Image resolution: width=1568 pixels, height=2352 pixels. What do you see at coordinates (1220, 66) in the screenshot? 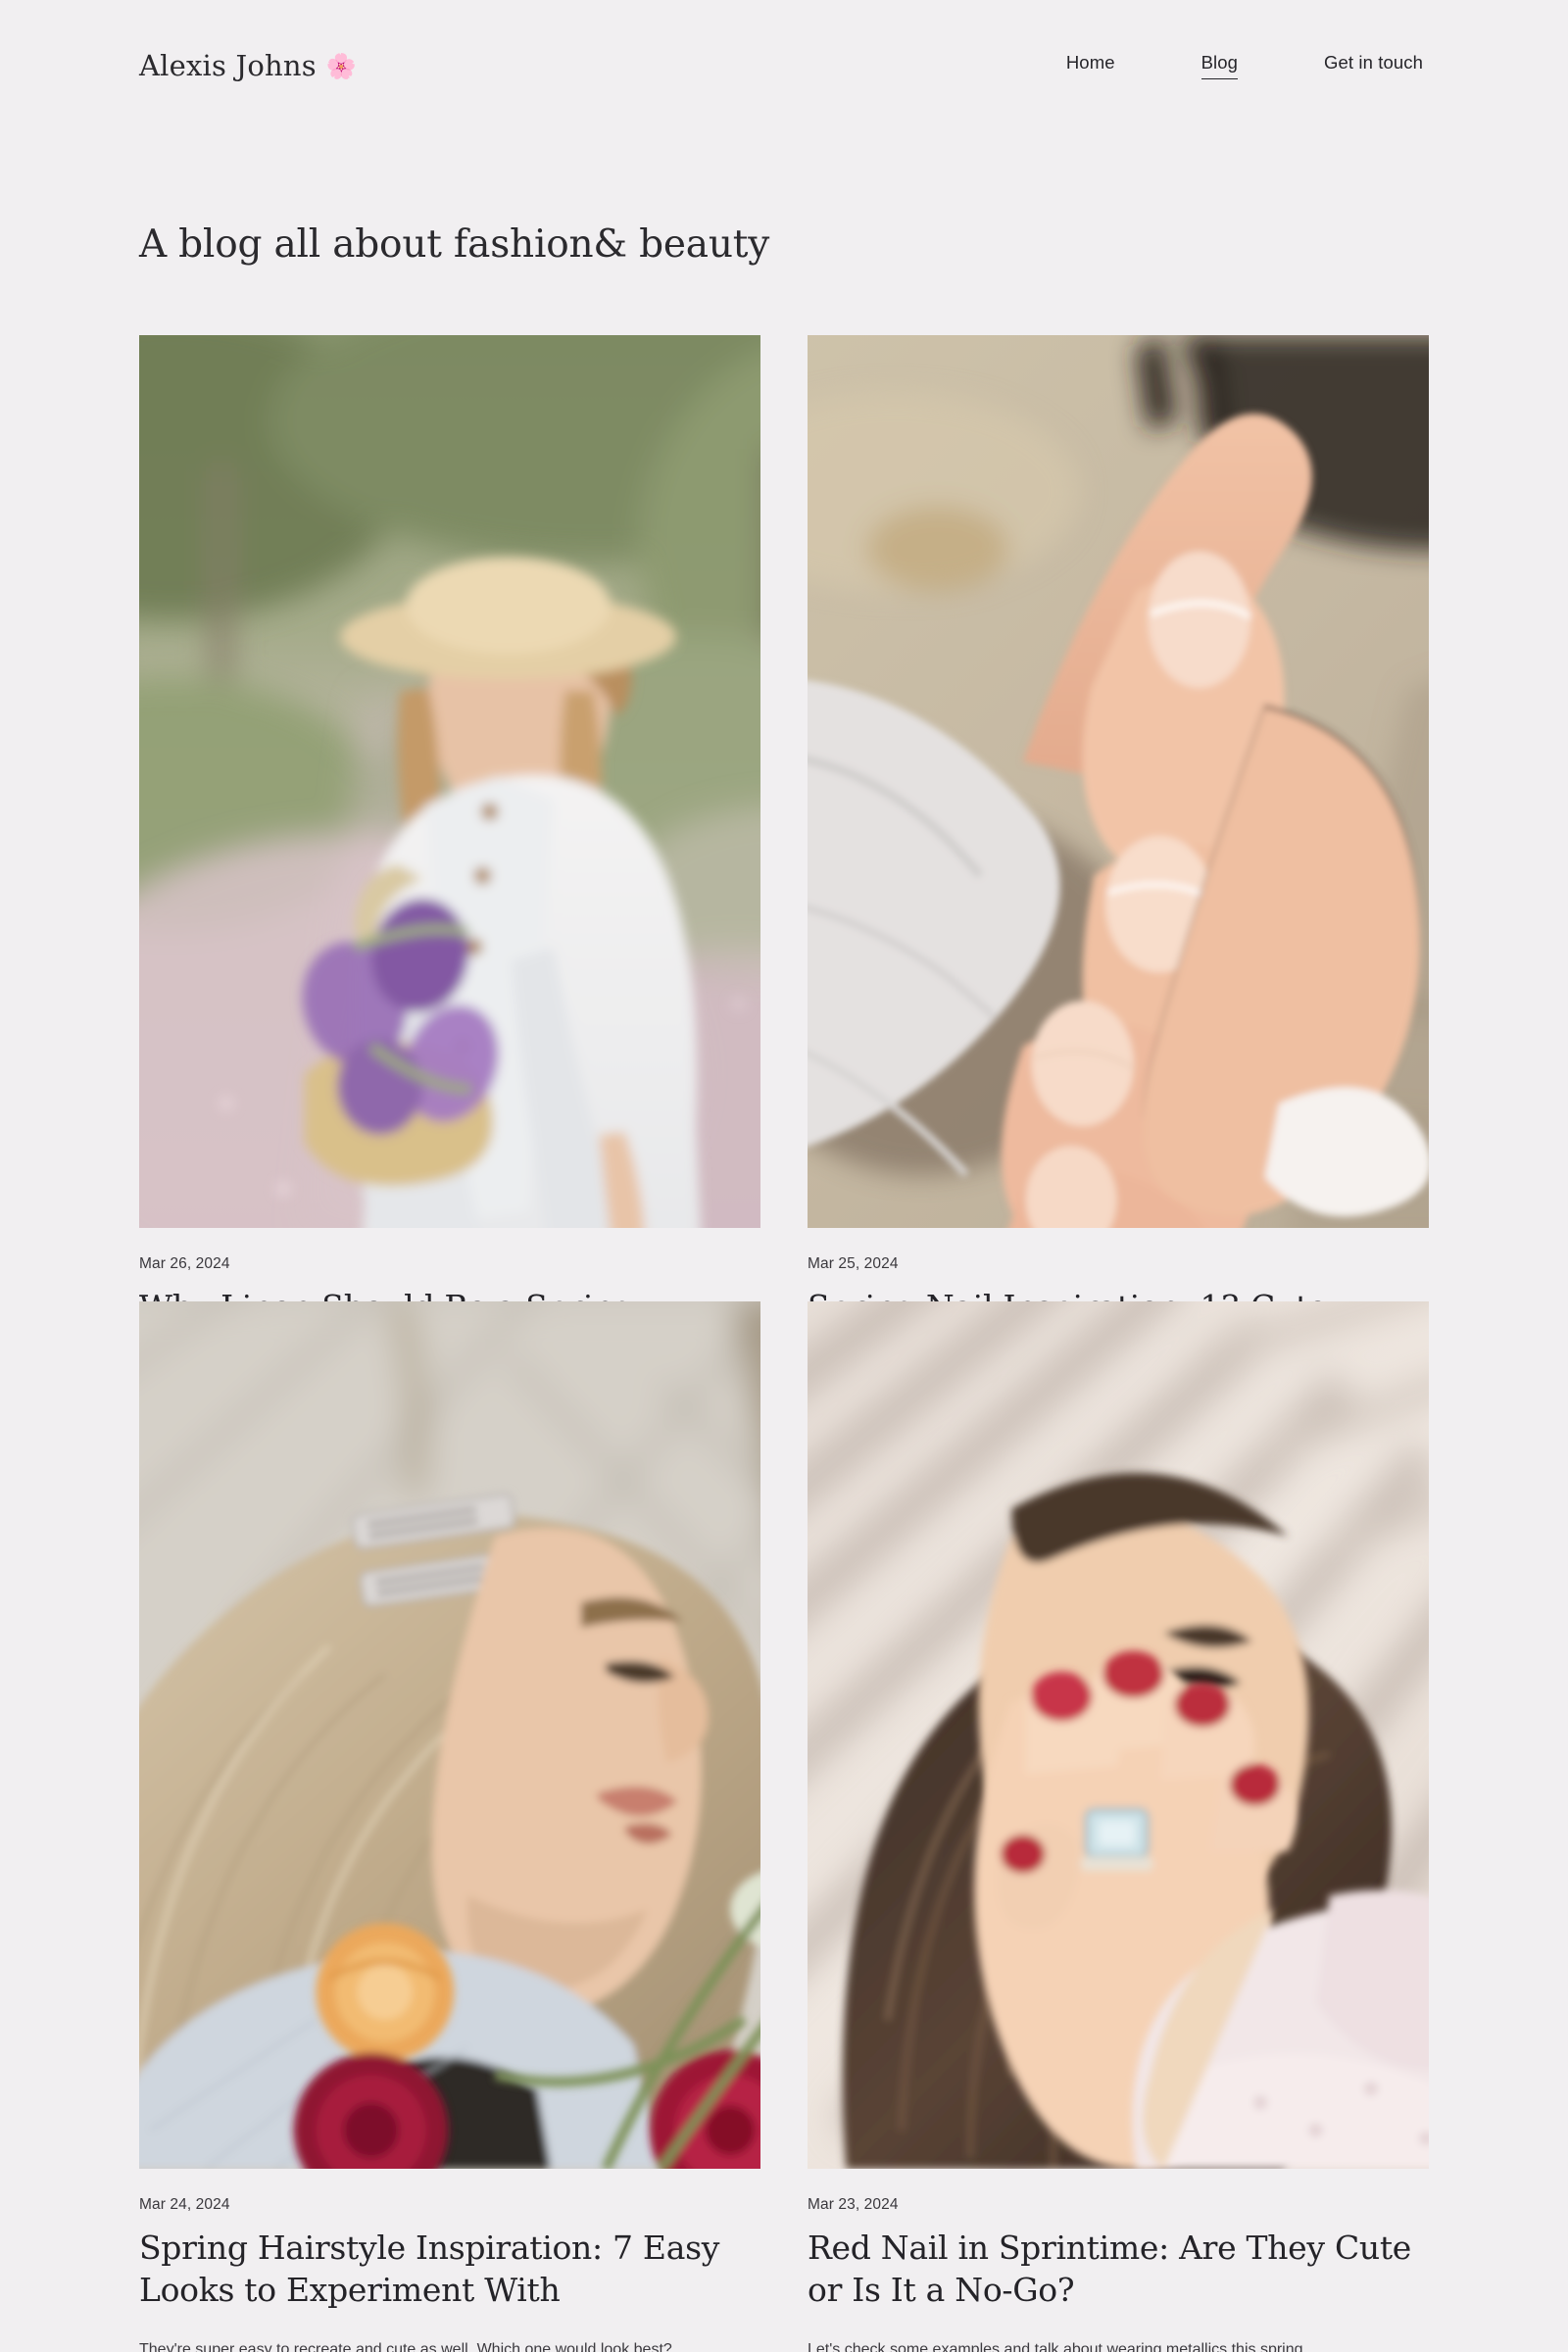
I see `nav-link-blog: Blog` at bounding box center [1220, 66].